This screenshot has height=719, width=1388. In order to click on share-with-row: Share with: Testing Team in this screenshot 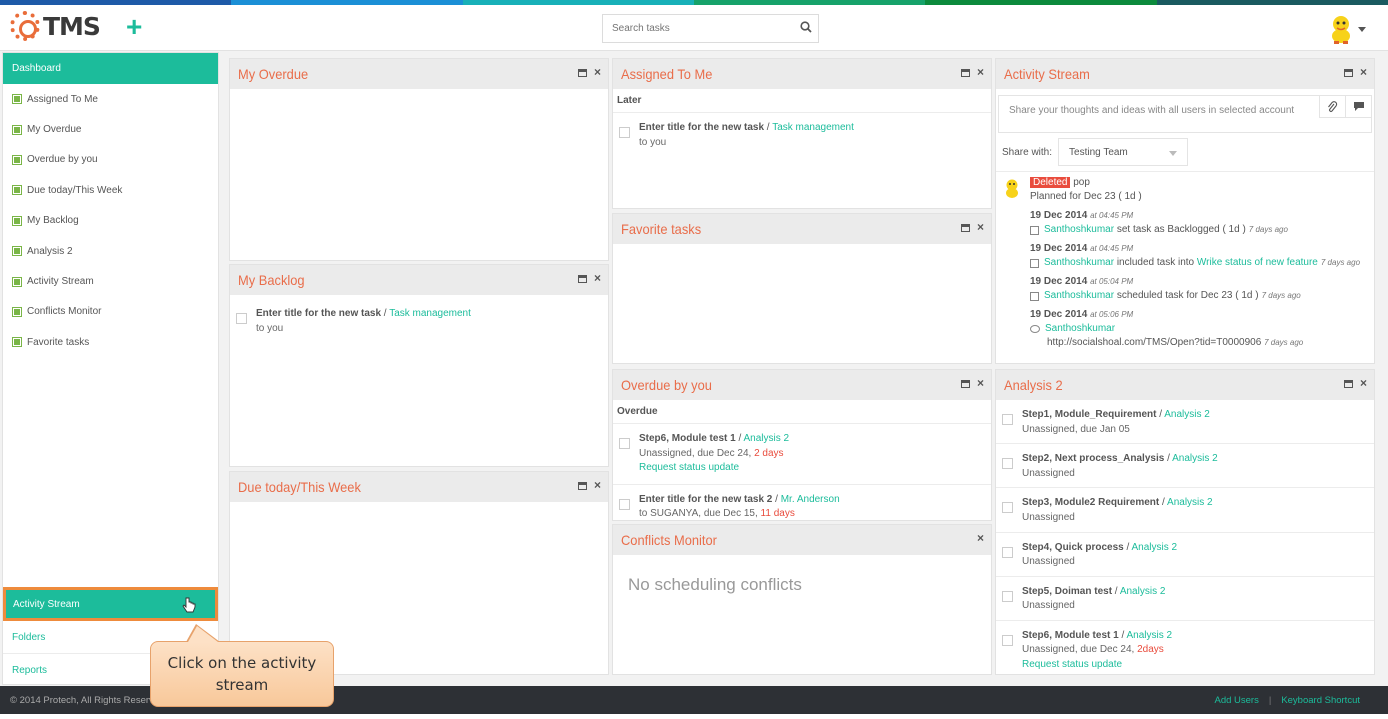, I will do `click(1185, 152)`.